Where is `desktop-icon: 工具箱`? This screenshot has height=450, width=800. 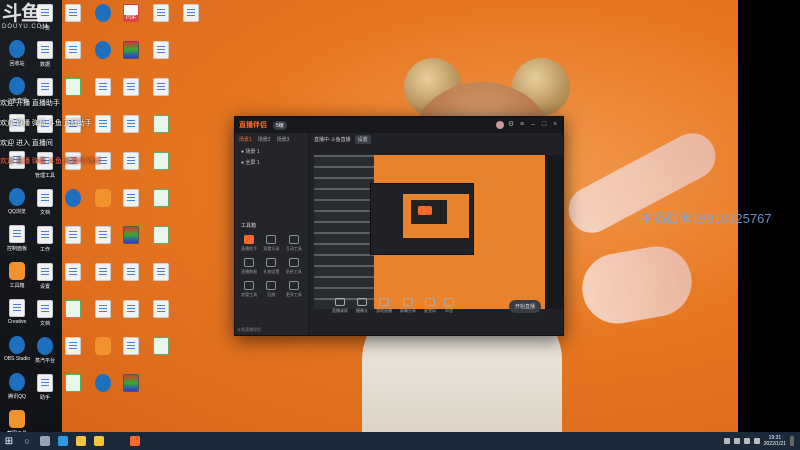 desktop-icon: 工具箱 is located at coordinates (17, 277).